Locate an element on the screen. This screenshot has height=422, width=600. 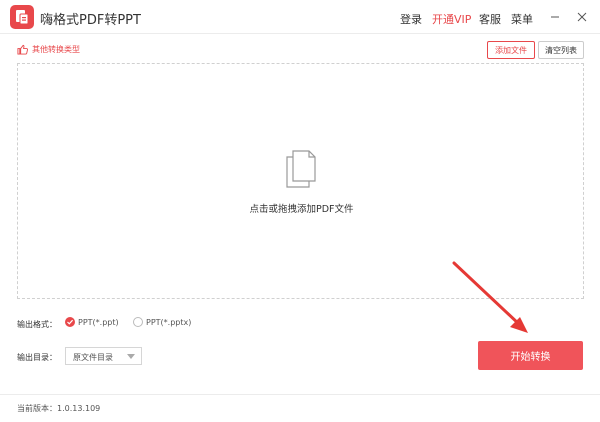
close-icon is located at coordinates (582, 17).